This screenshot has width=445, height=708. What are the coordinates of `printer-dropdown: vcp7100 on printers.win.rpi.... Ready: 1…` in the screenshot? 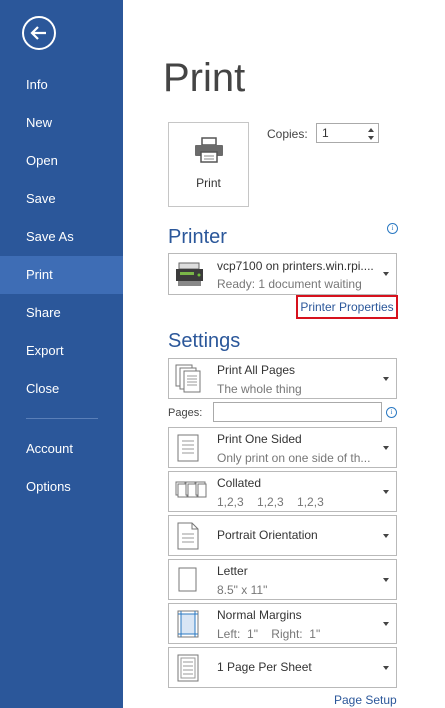 It's located at (282, 274).